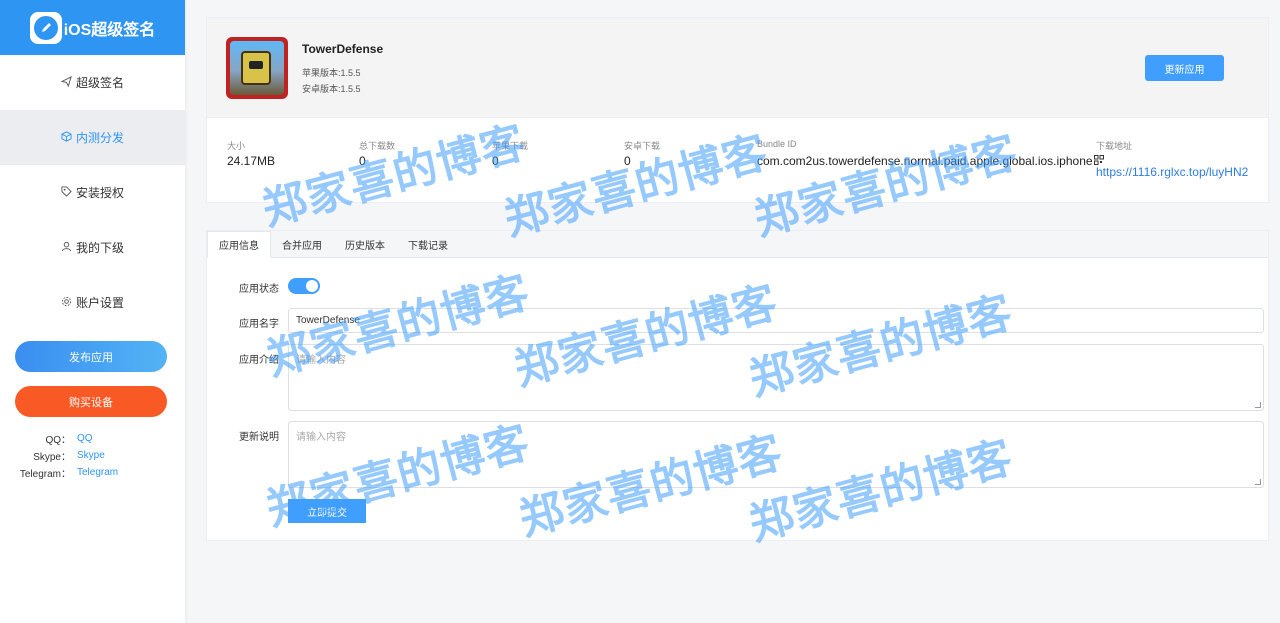  Describe the element at coordinates (66, 248) in the screenshot. I see `user-icon` at that location.